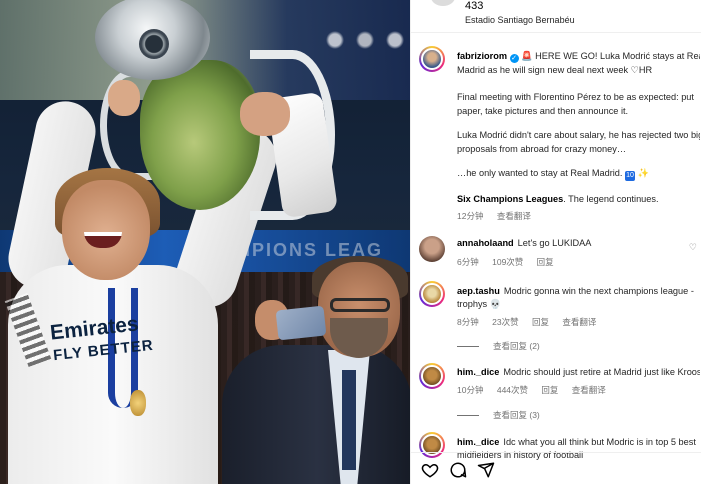 This screenshot has height=484, width=701. Describe the element at coordinates (470, 216) in the screenshot. I see `caption-time: 12分钟` at that location.